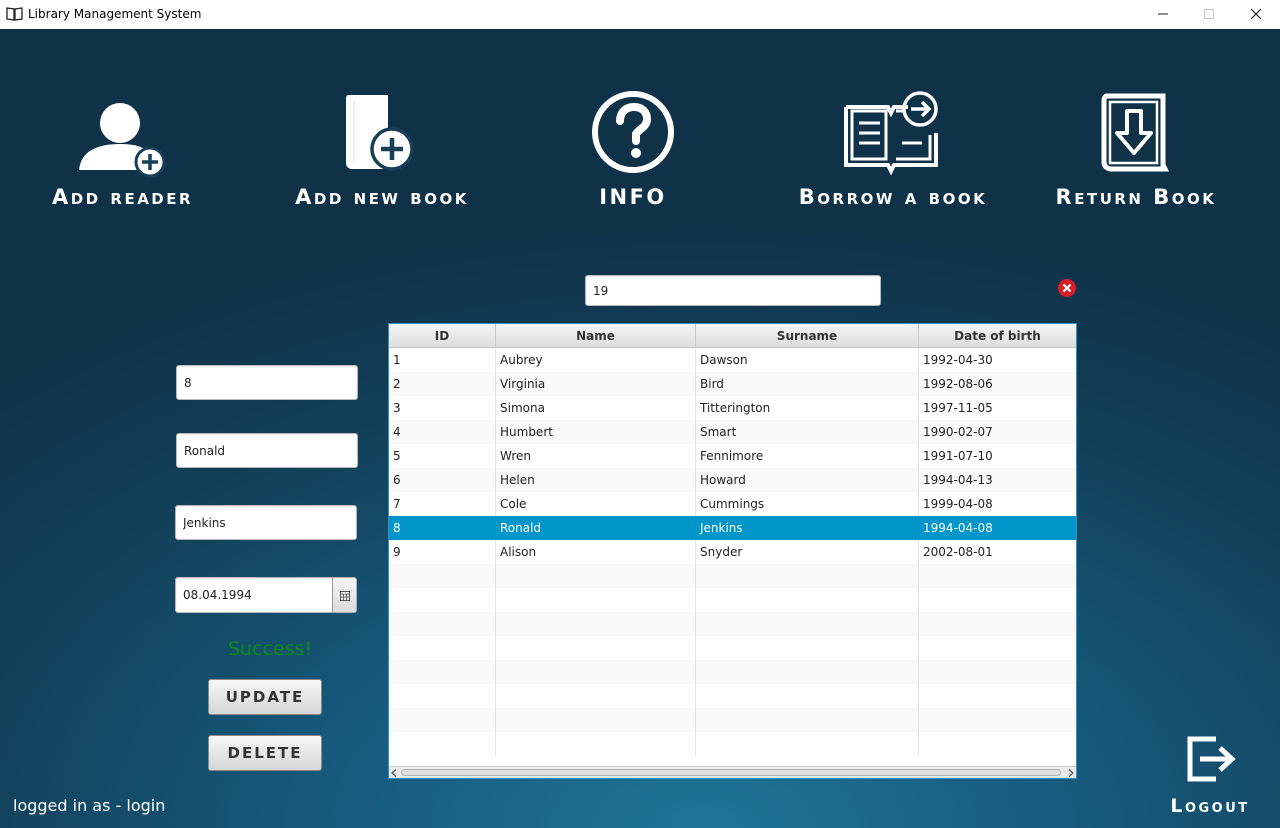 The width and height of the screenshot is (1280, 828). Describe the element at coordinates (1256, 14) in the screenshot. I see `close-button` at that location.